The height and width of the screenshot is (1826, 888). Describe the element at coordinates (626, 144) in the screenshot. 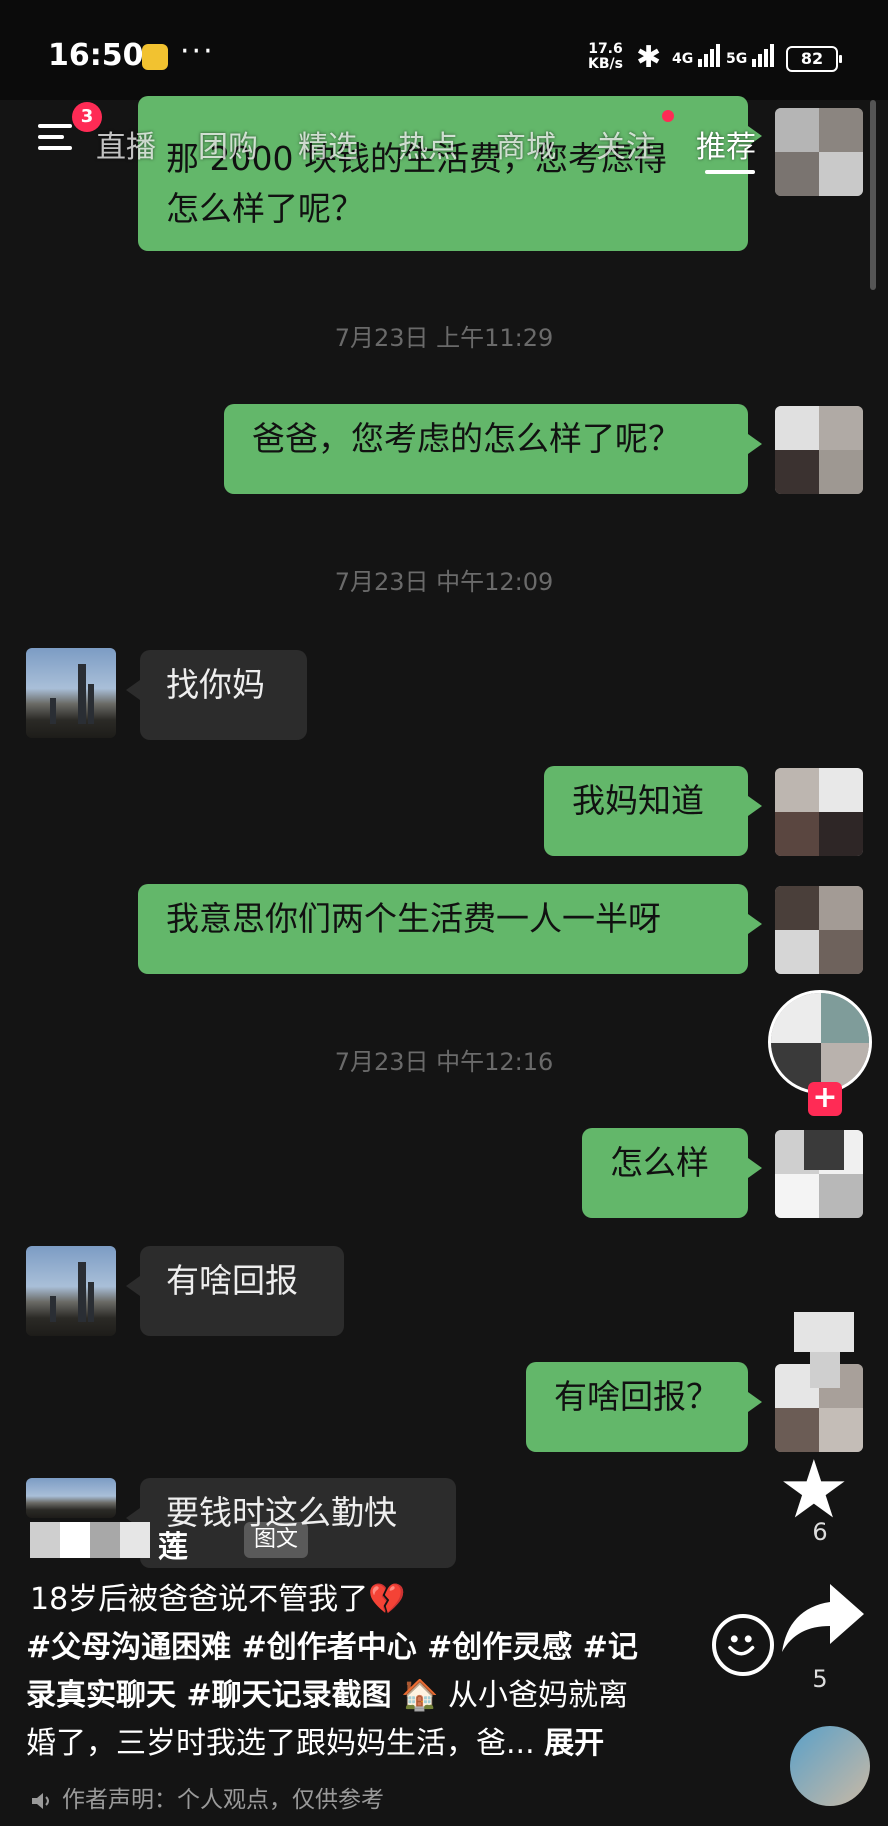

I see `tab-following: 关注` at that location.